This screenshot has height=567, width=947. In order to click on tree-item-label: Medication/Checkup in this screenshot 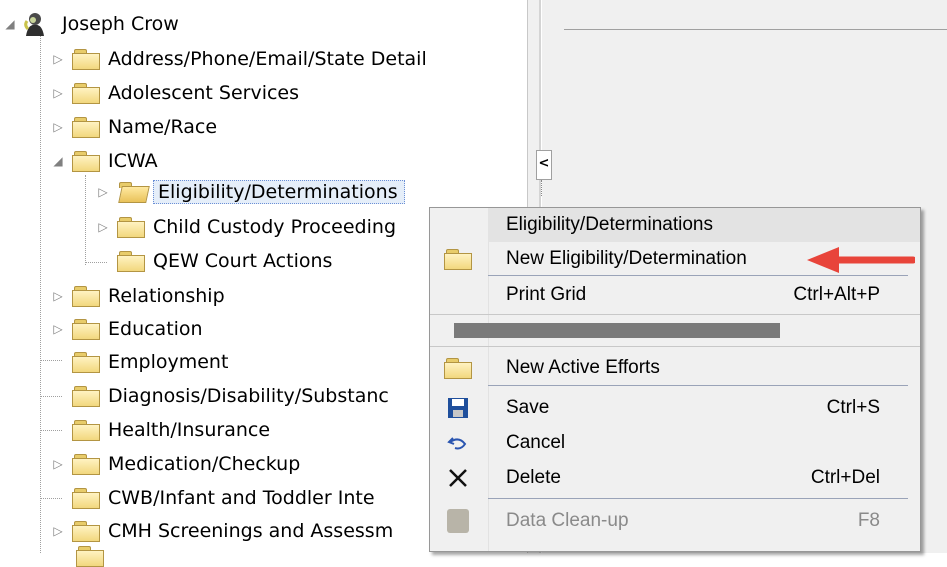, I will do `click(204, 464)`.